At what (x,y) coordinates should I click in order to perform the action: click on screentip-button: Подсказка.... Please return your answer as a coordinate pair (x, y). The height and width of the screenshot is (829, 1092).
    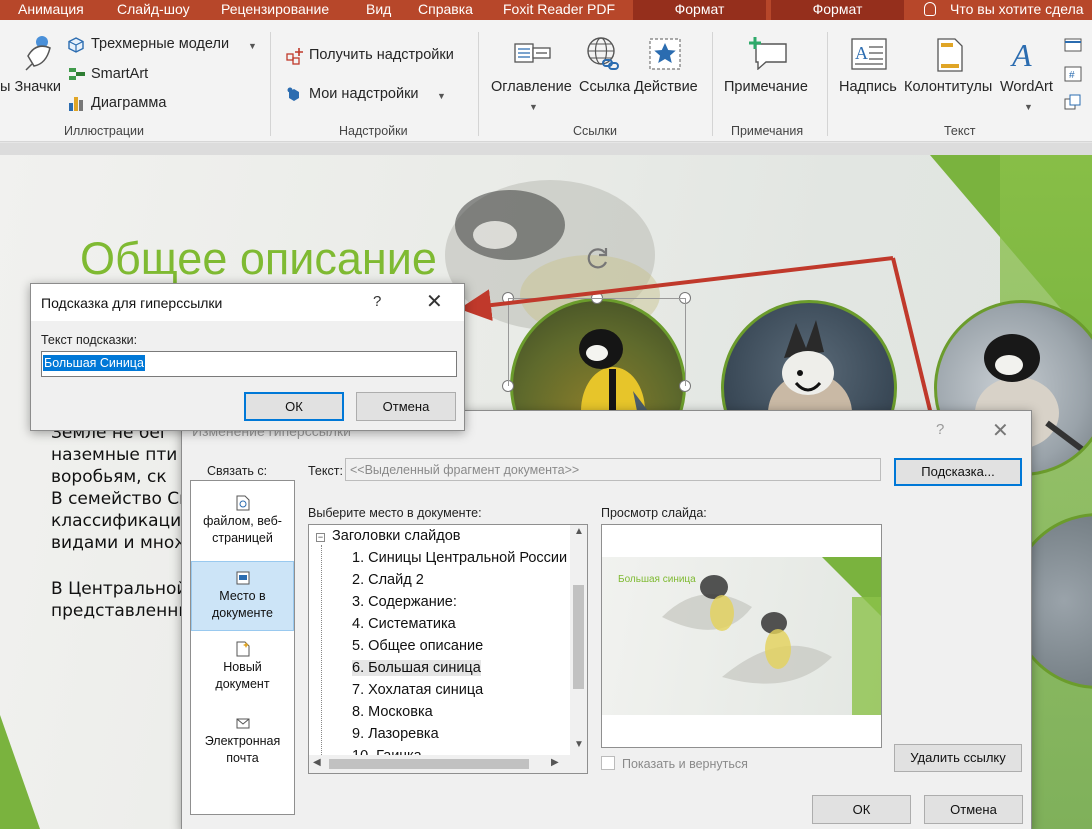
    Looking at the image, I should click on (958, 472).